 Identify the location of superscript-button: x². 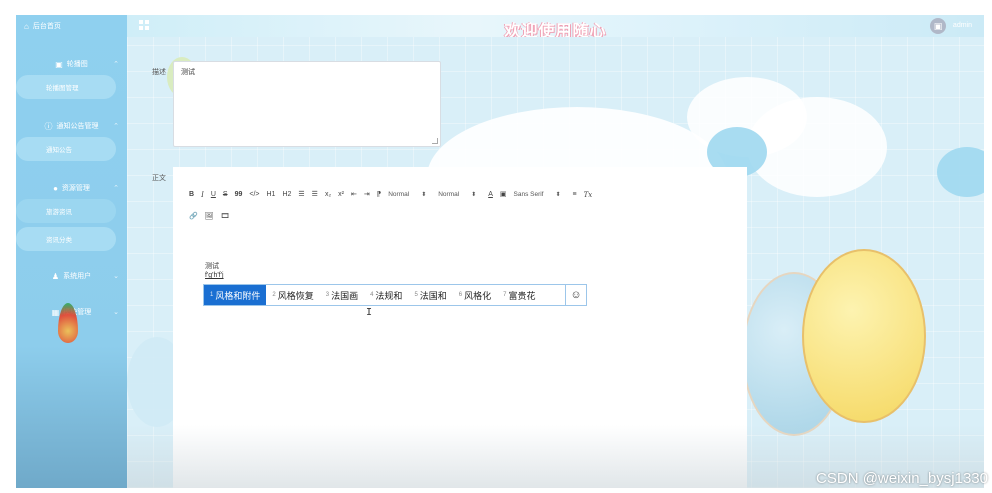
(341, 195).